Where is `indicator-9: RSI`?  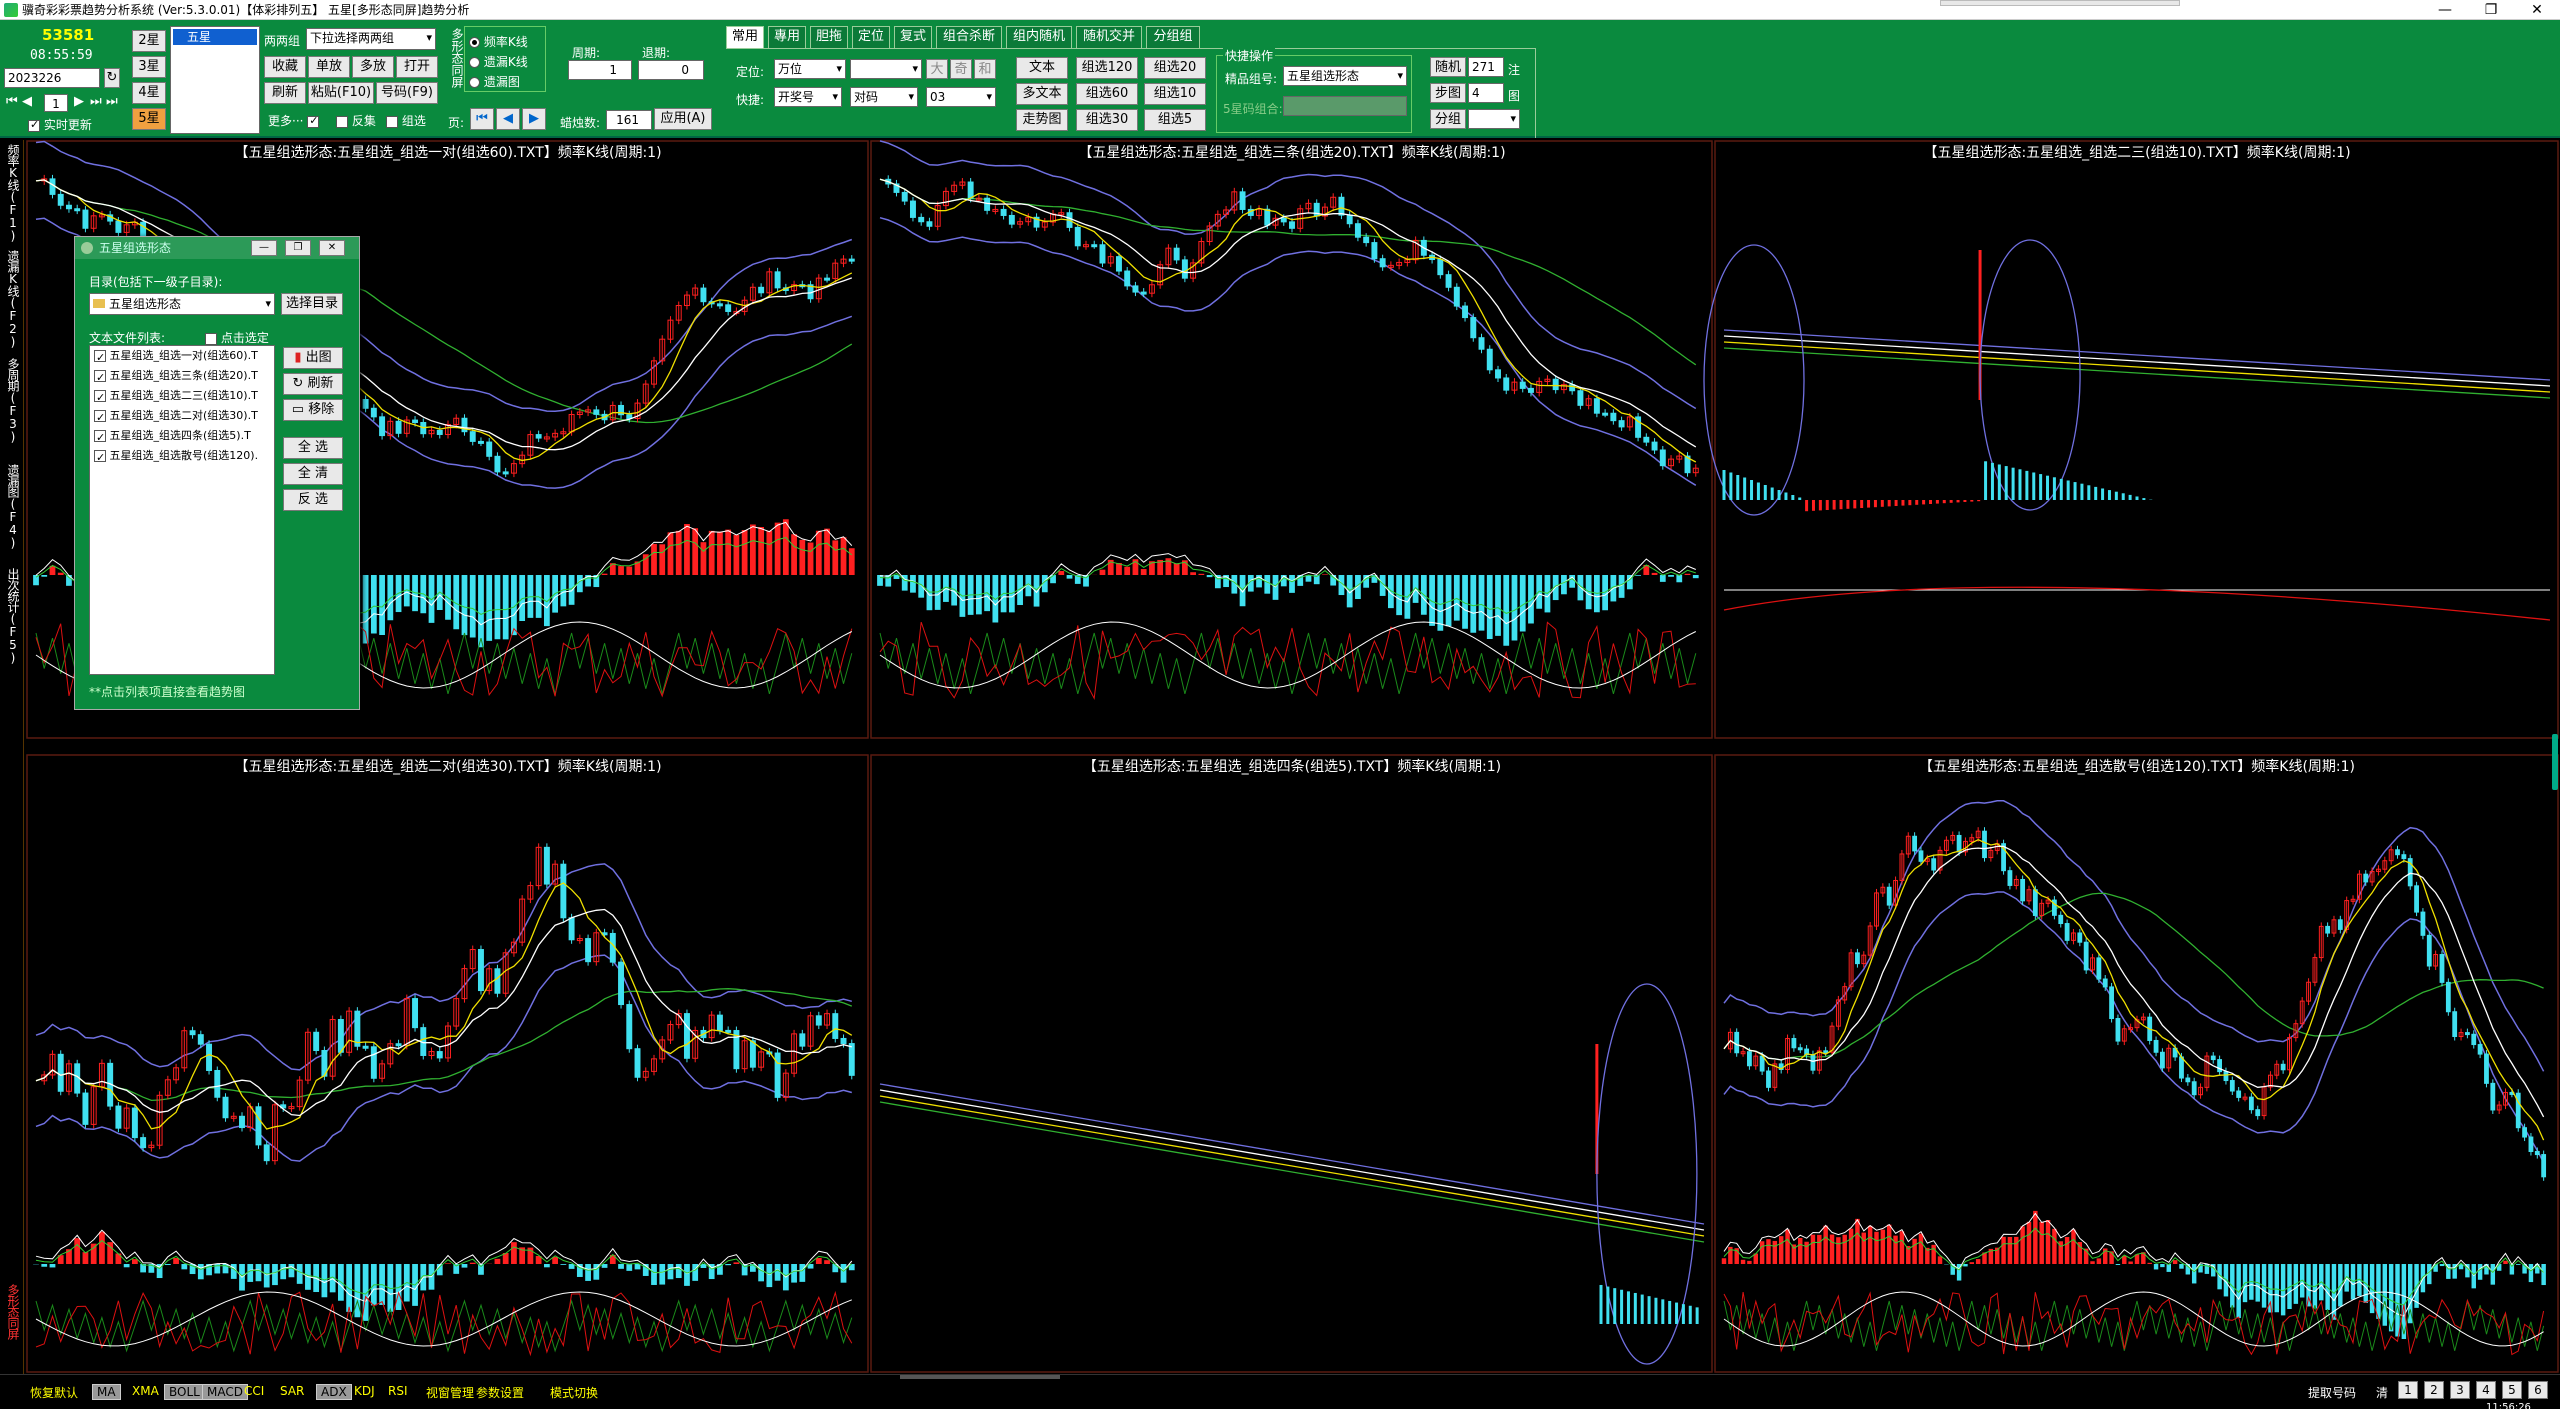 indicator-9: RSI is located at coordinates (398, 1391).